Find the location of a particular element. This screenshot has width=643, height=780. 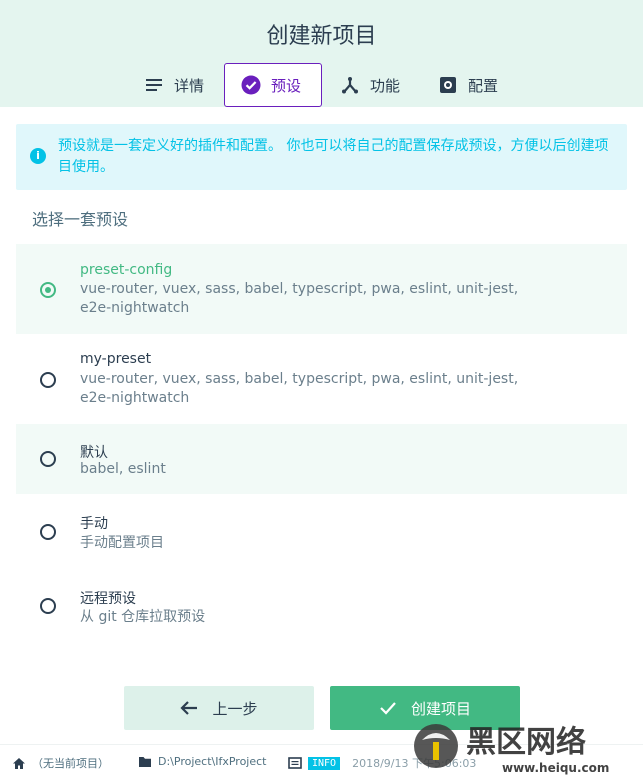

status-home: （无当前项目） is located at coordinates (60, 763).